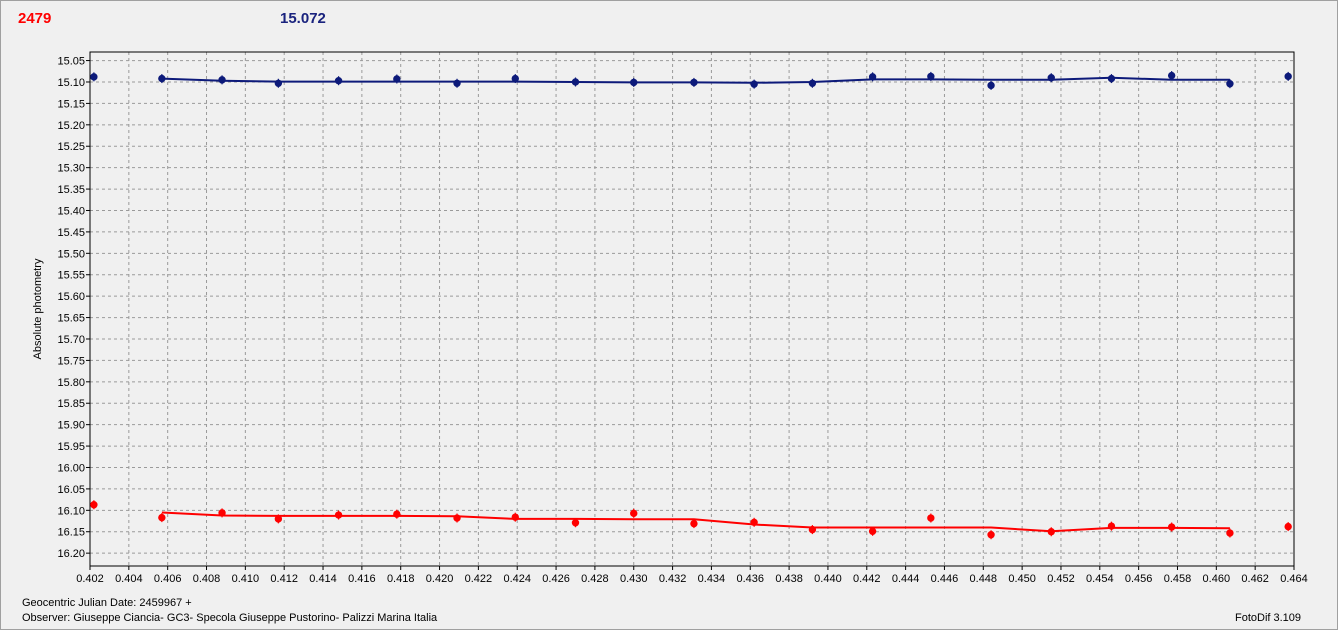 The width and height of the screenshot is (1338, 630). Describe the element at coordinates (71, 447) in the screenshot. I see `y-tick-label: 15.95` at that location.